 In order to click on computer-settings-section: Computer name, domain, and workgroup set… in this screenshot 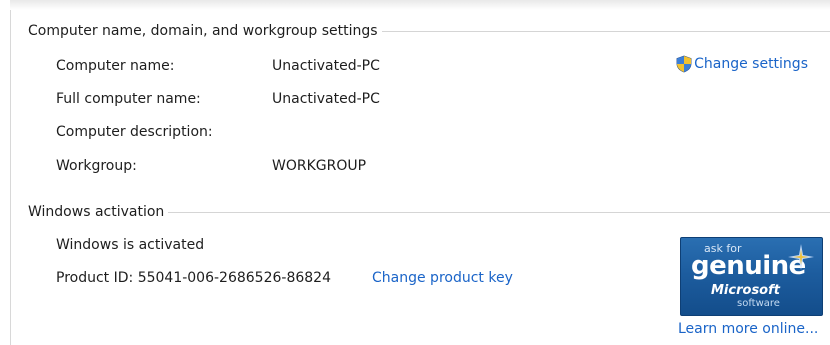, I will do `click(429, 31)`.